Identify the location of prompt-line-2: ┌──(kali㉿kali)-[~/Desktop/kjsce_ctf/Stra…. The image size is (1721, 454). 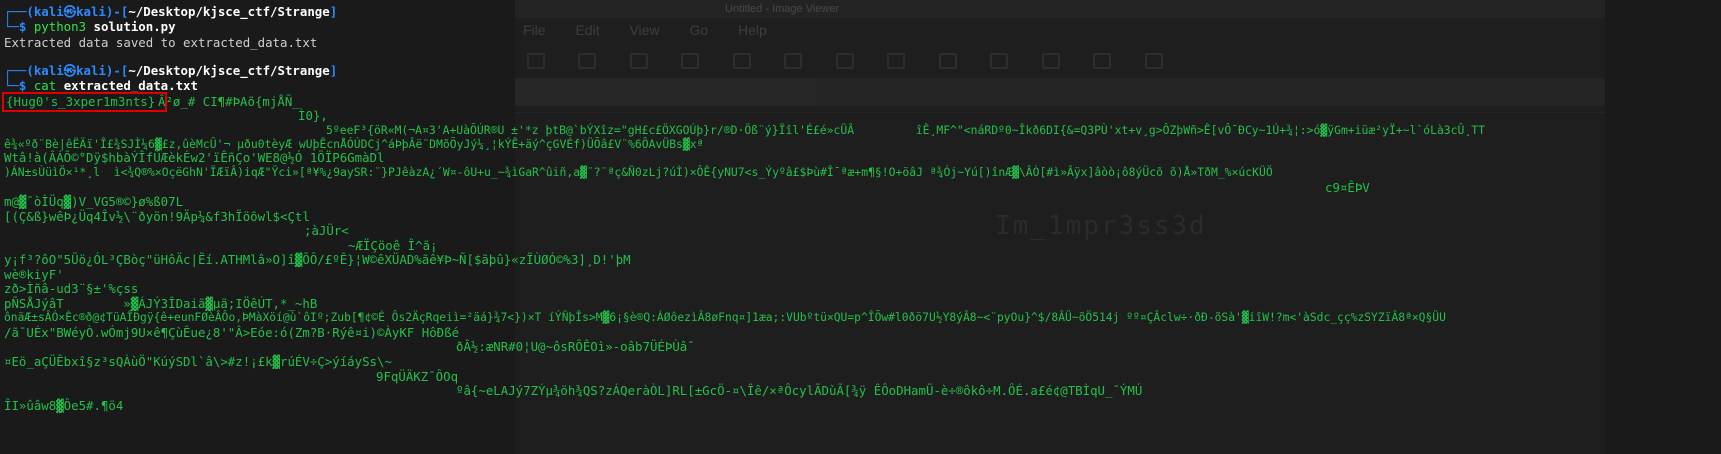
(171, 70).